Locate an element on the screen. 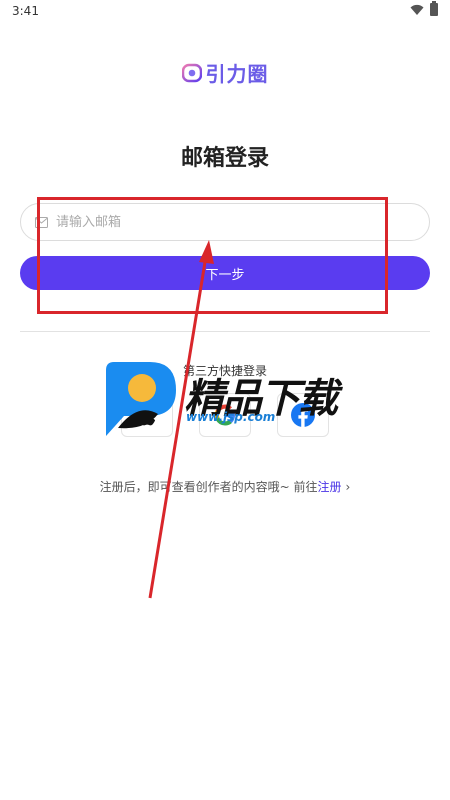 The height and width of the screenshot is (800, 450). app-logo-icon is located at coordinates (191, 72).